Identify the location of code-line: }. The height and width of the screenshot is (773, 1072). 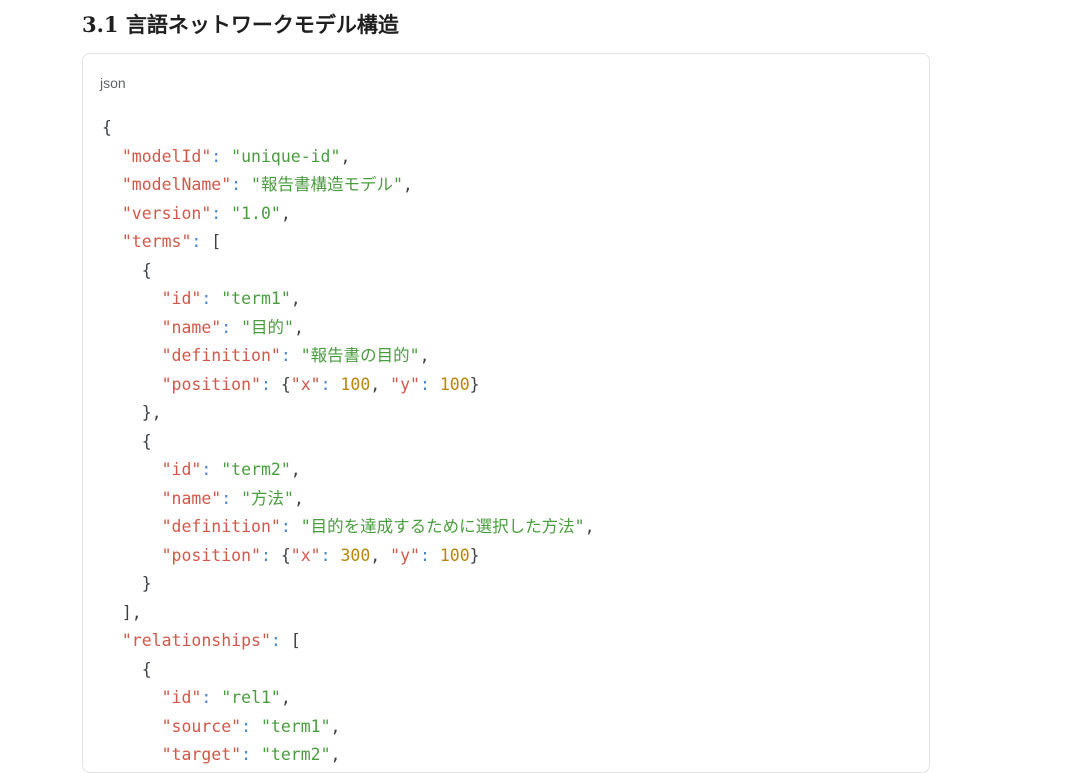
(348, 584).